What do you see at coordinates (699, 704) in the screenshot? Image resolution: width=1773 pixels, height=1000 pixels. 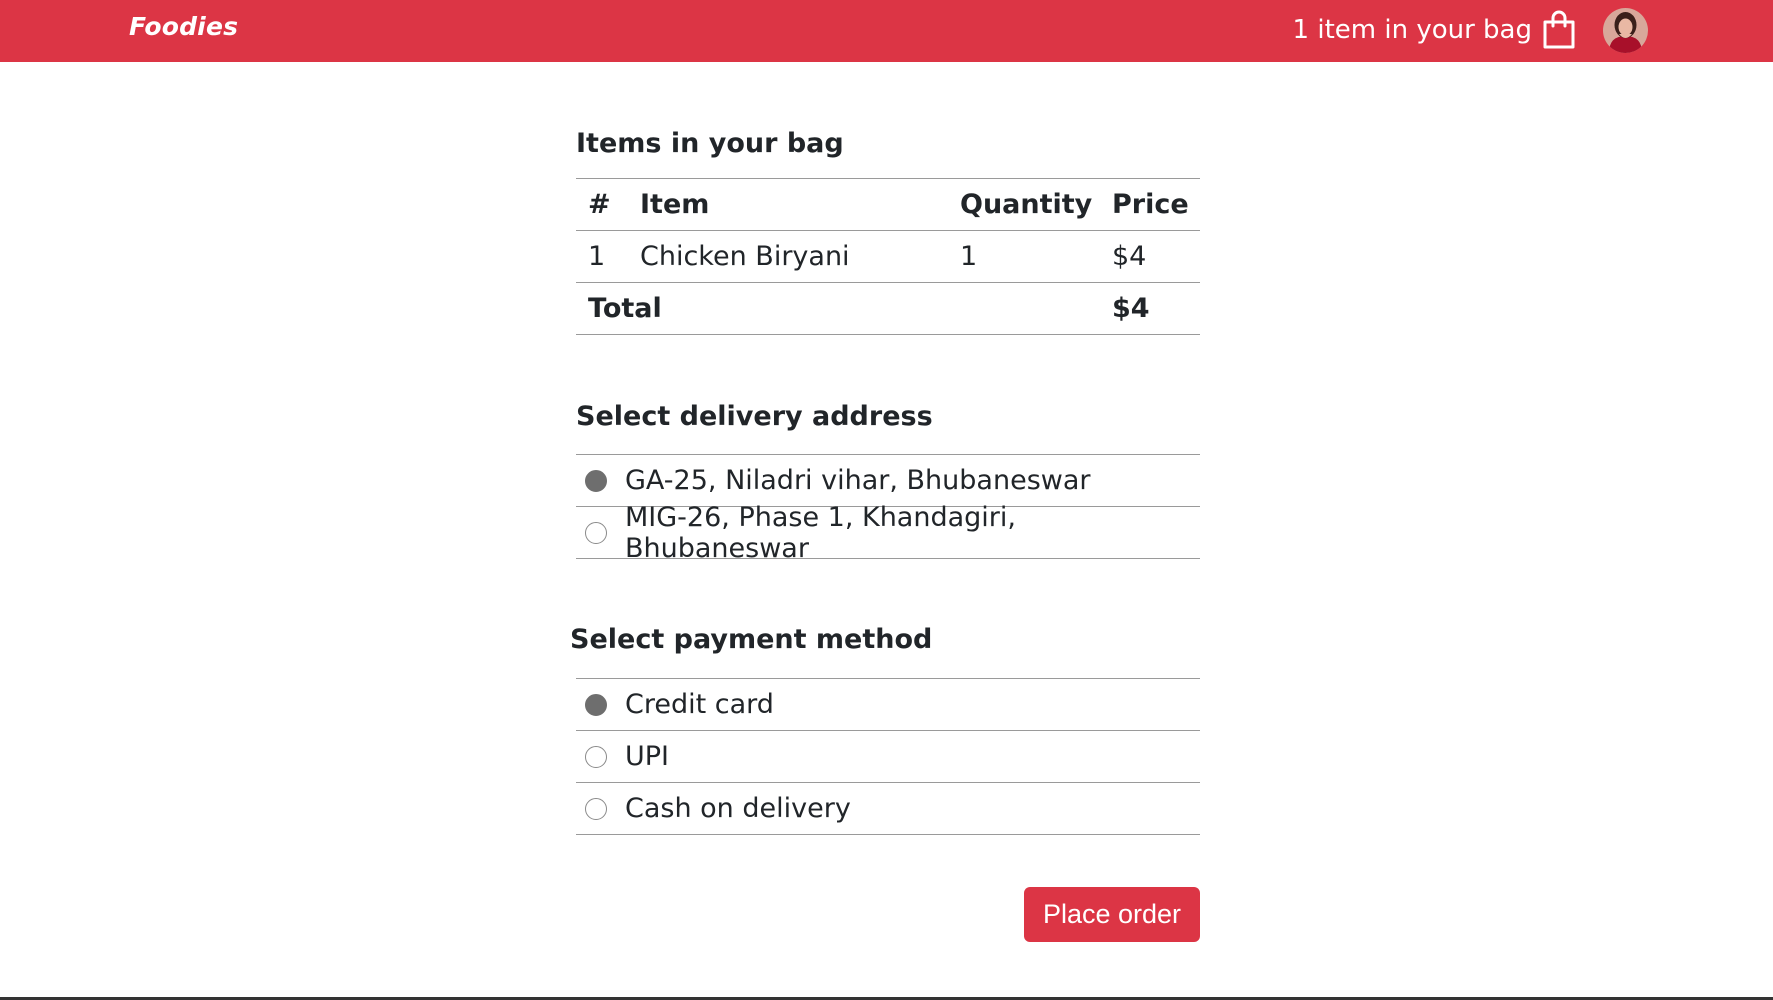 I see `payment-option-label: Credit card` at bounding box center [699, 704].